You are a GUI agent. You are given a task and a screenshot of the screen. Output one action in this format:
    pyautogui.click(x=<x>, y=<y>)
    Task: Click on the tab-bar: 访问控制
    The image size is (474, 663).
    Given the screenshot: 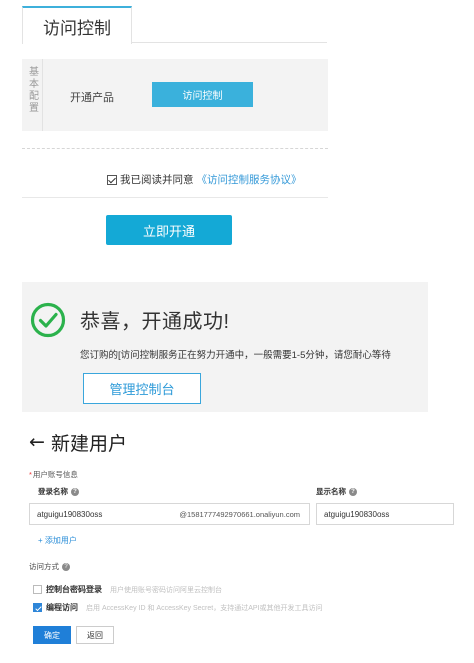 What is the action you would take?
    pyautogui.click(x=174, y=22)
    